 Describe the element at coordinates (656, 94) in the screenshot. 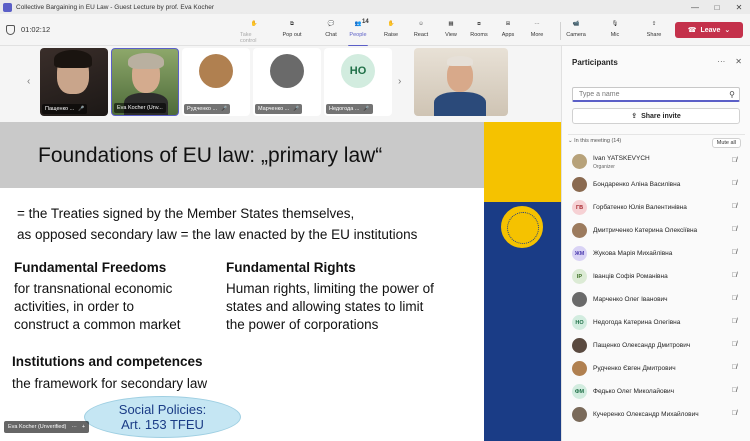

I see `search-input: Type a name ⚲` at that location.